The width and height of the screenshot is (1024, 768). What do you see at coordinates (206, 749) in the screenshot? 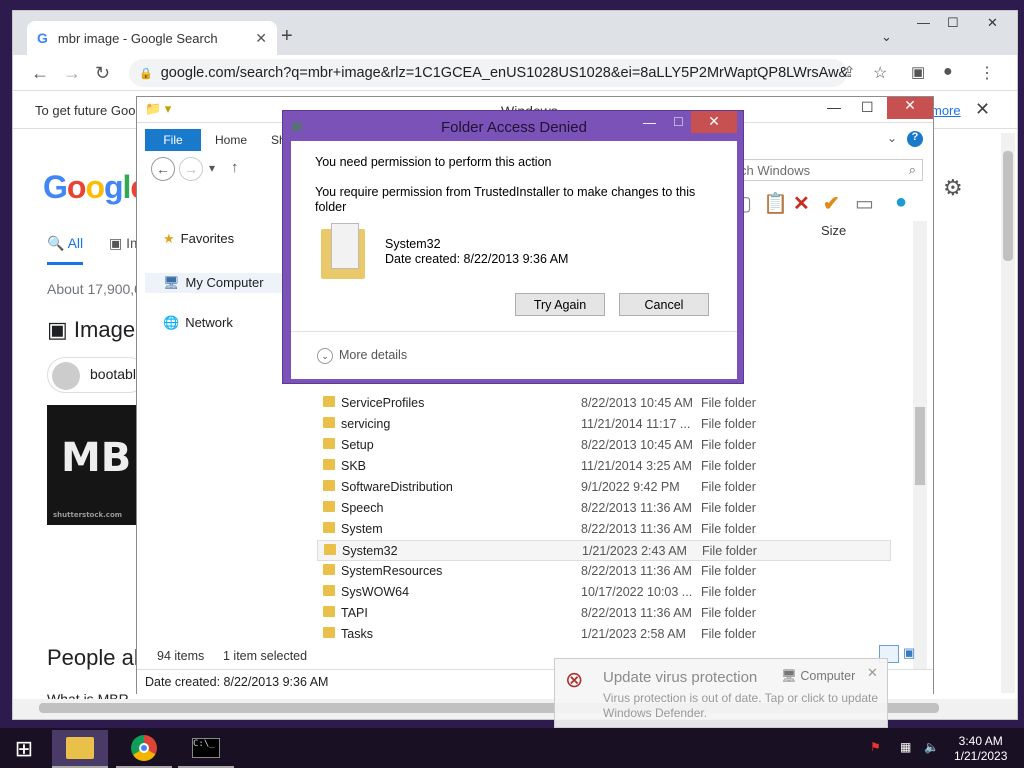
I see `taskbar-cmd: C:\_` at bounding box center [206, 749].